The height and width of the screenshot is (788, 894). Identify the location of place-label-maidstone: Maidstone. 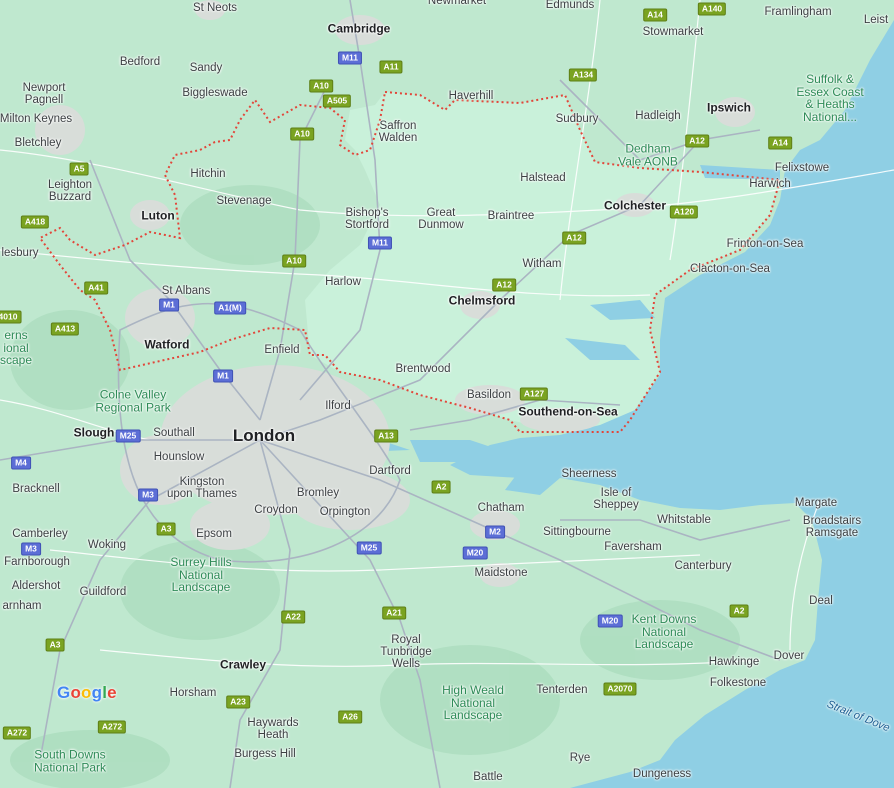
(500, 573).